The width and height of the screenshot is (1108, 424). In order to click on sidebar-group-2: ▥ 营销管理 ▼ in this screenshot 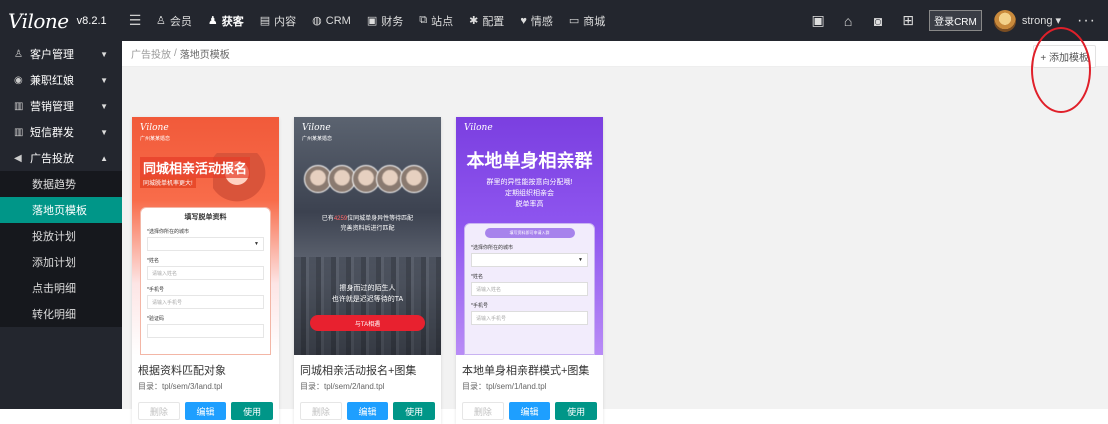, I will do `click(61, 106)`.